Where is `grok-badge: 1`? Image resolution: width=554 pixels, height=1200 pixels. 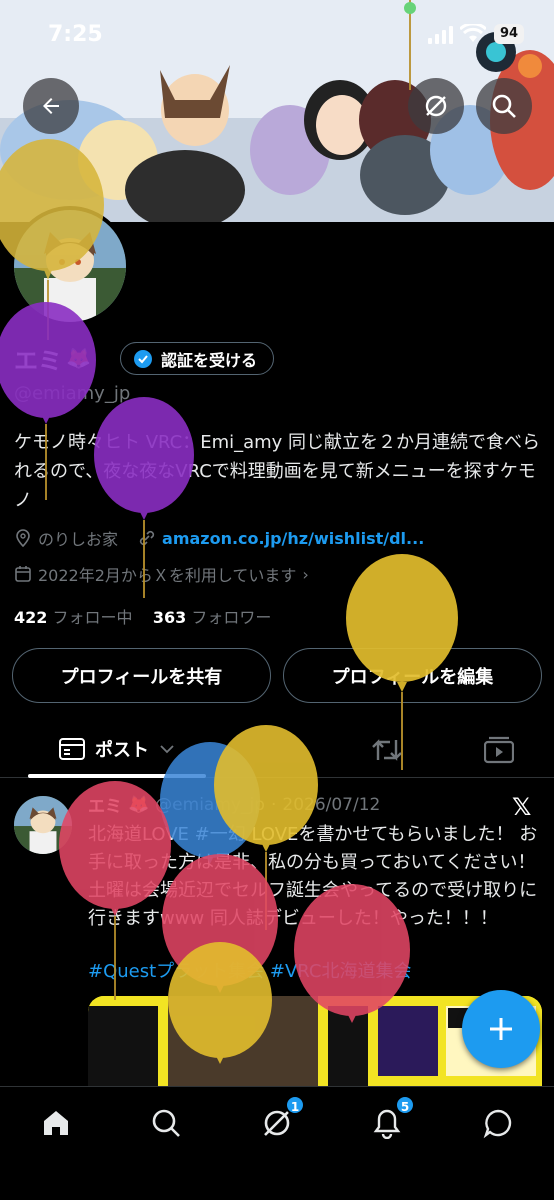 grok-badge: 1 is located at coordinates (295, 1105).